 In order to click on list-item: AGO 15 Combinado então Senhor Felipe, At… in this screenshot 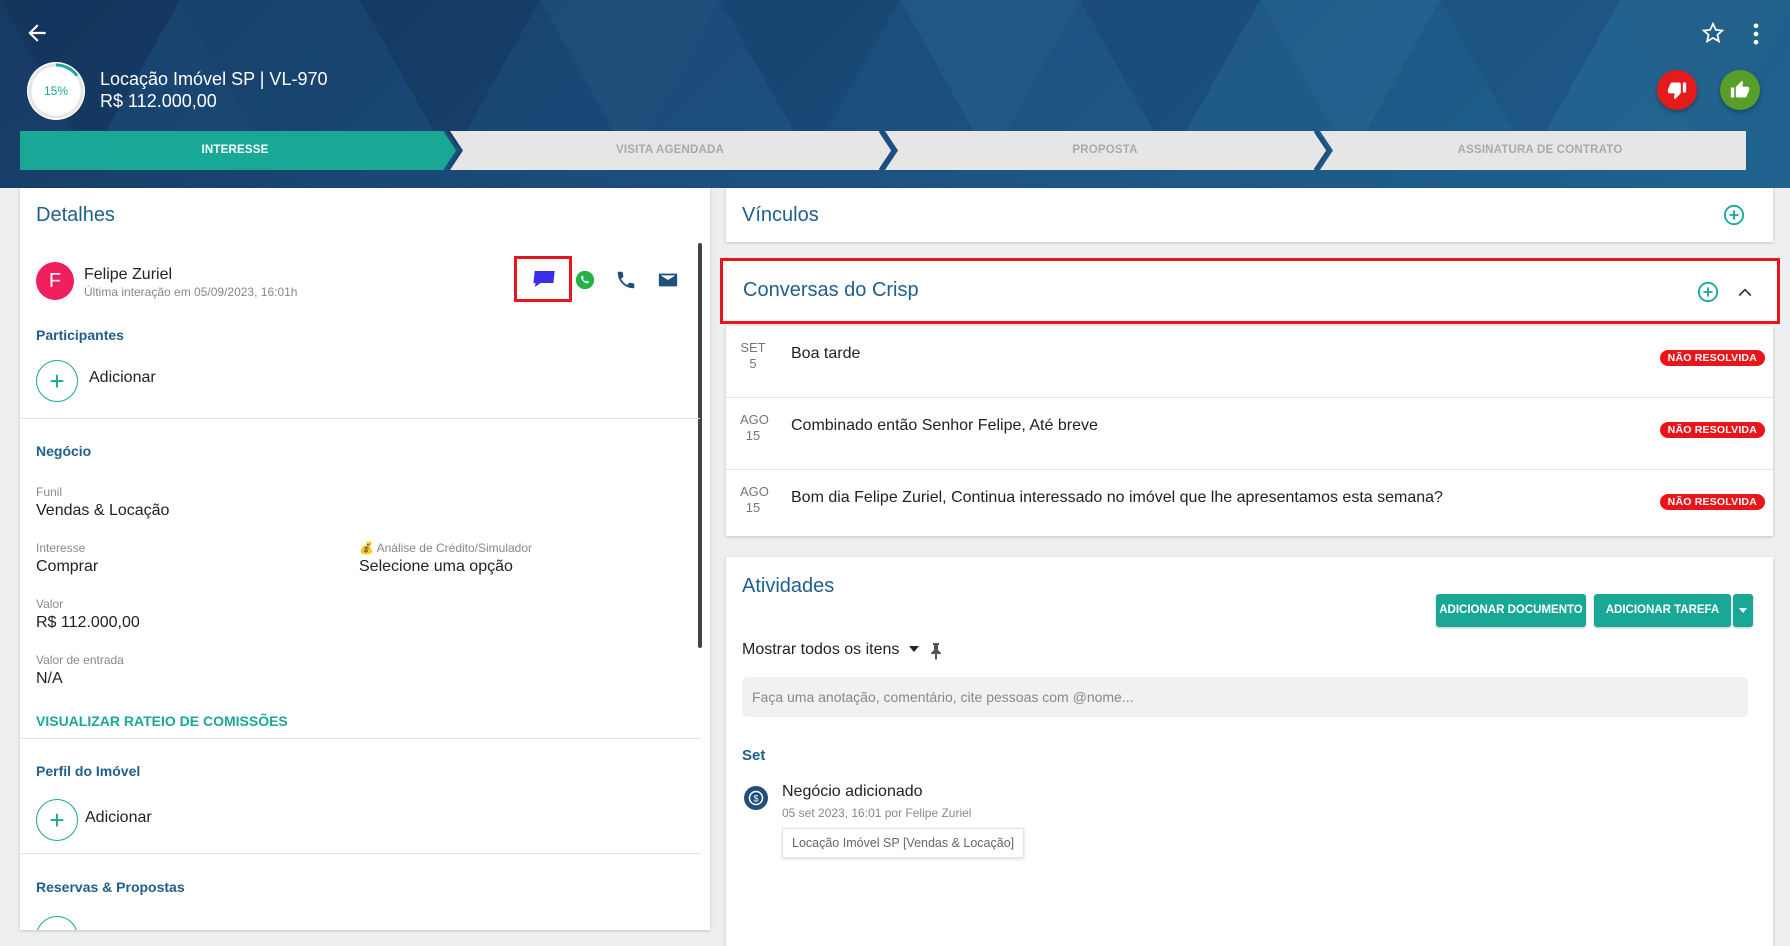, I will do `click(1249, 434)`.